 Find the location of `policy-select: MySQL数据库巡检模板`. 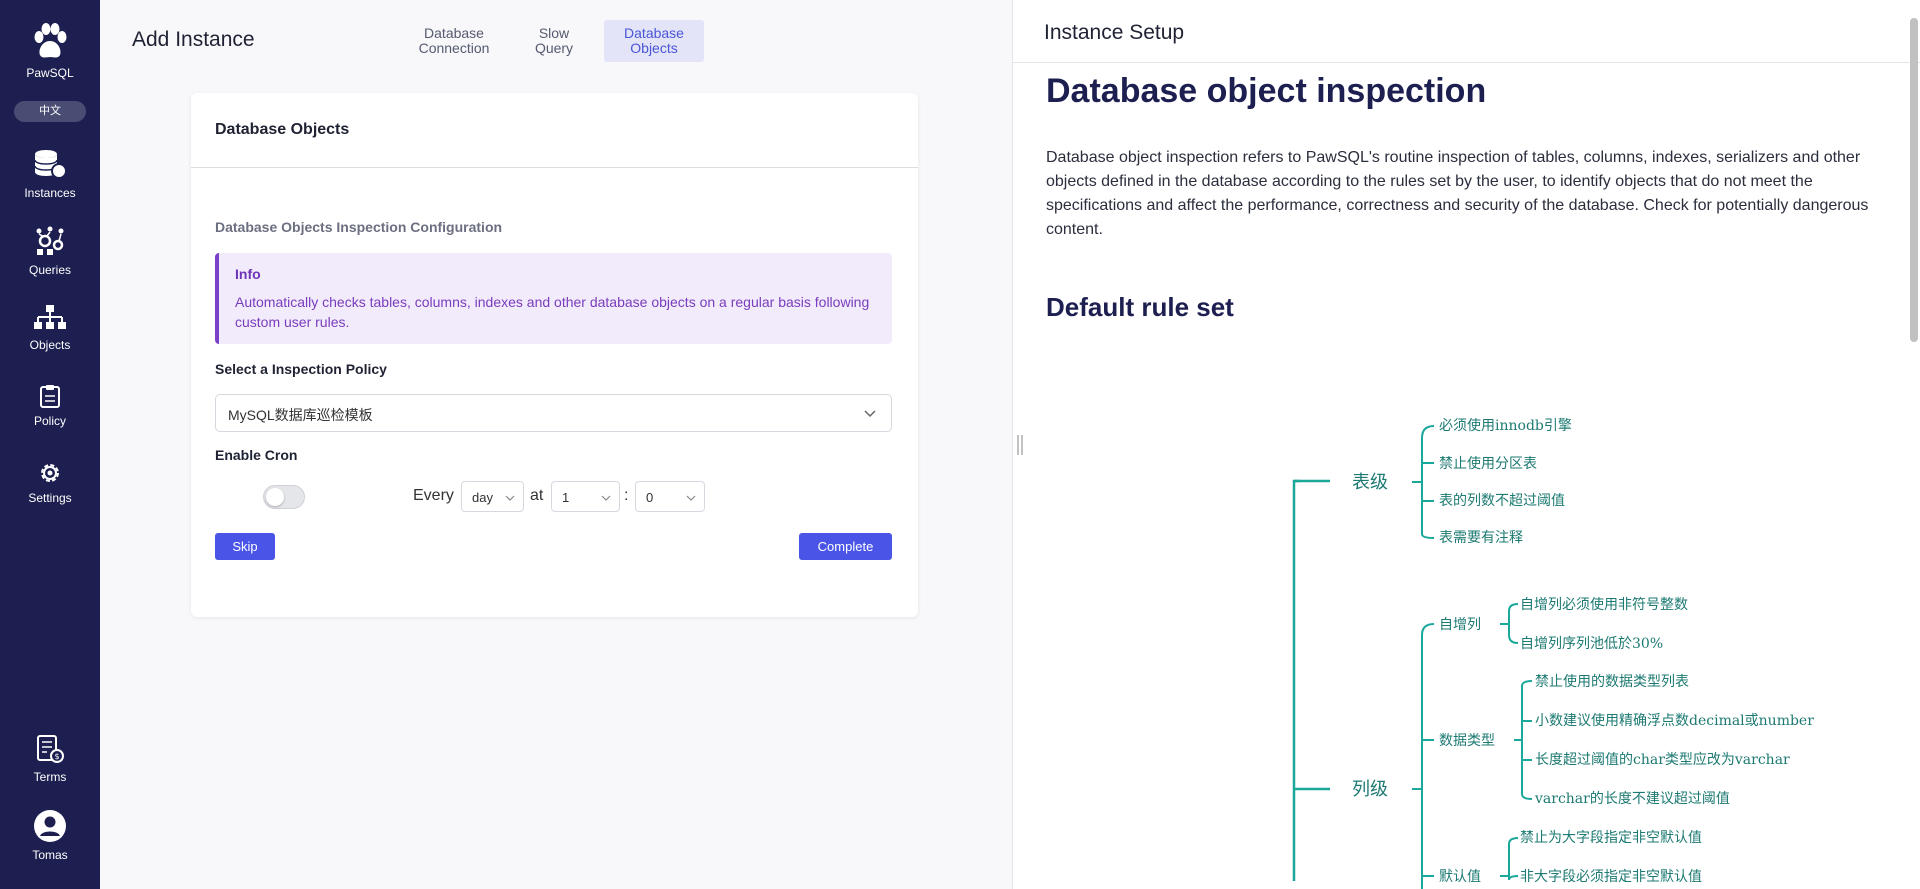

policy-select: MySQL数据库巡检模板 is located at coordinates (553, 413).